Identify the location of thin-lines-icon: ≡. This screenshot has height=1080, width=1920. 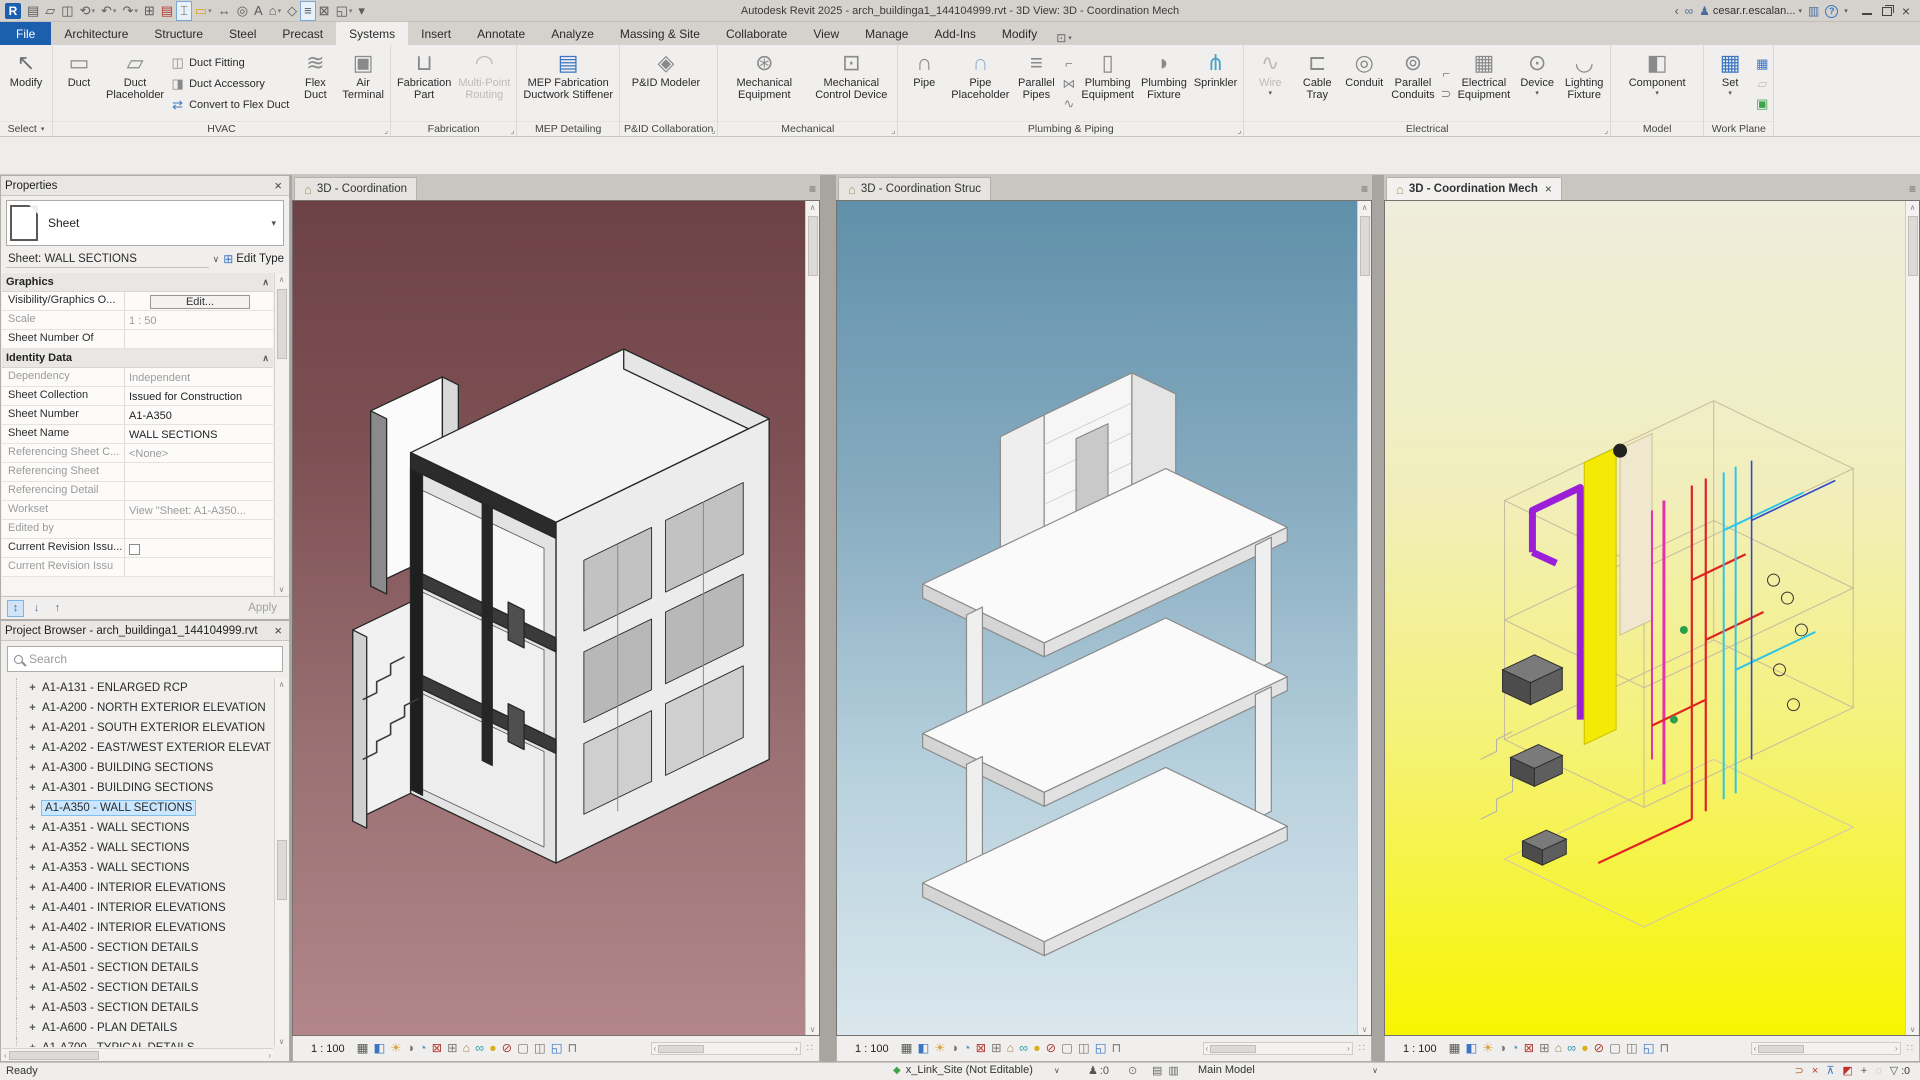
(308, 10).